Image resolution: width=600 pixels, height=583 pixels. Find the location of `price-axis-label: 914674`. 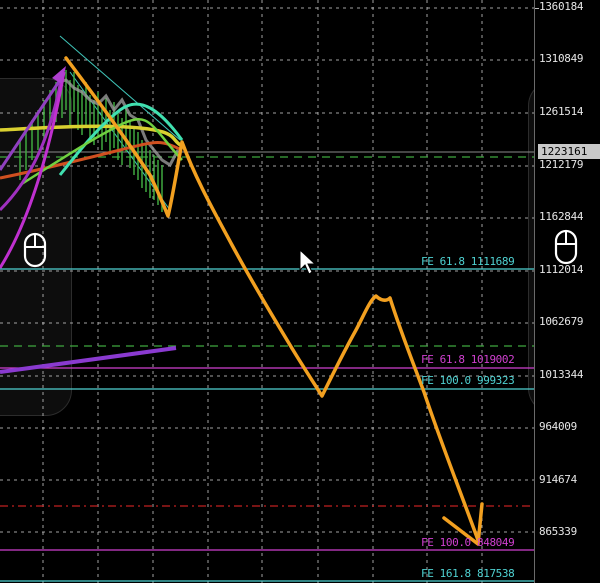

price-axis-label: 914674 is located at coordinates (558, 479).